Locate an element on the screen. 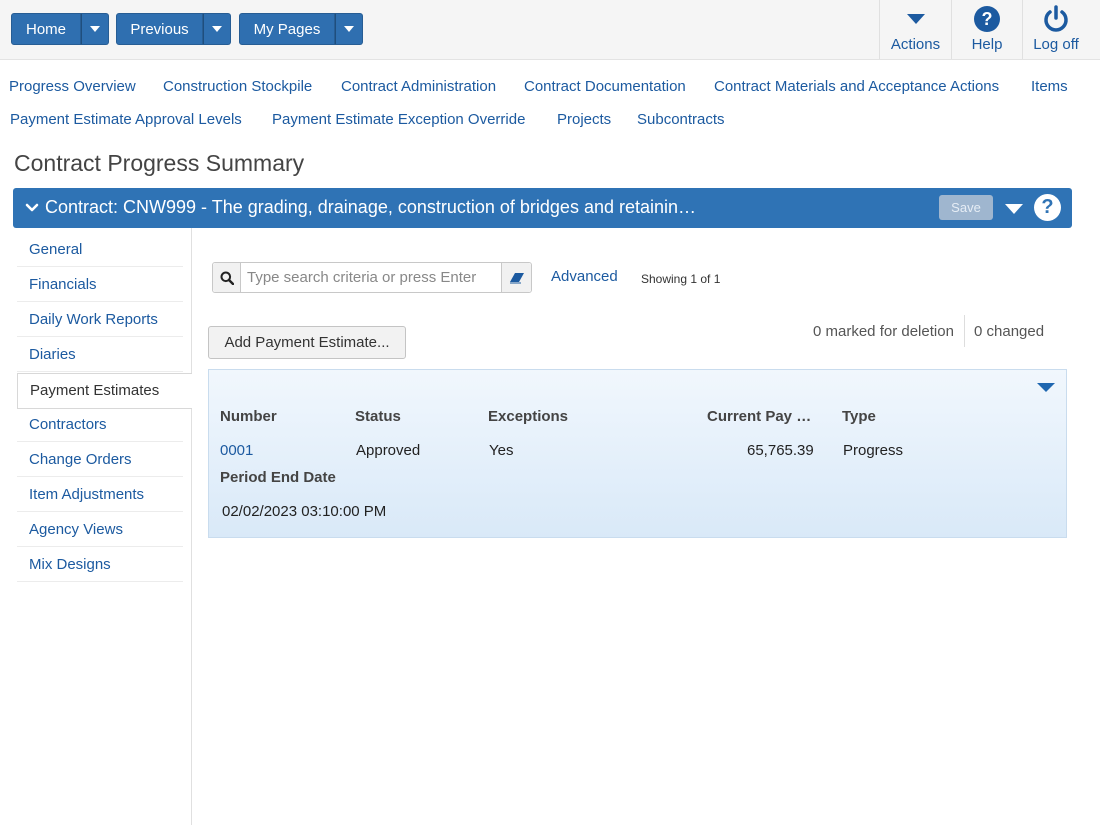 The width and height of the screenshot is (1100, 825). nav-link-construction-stockpile: Construction Stockpile is located at coordinates (237, 87).